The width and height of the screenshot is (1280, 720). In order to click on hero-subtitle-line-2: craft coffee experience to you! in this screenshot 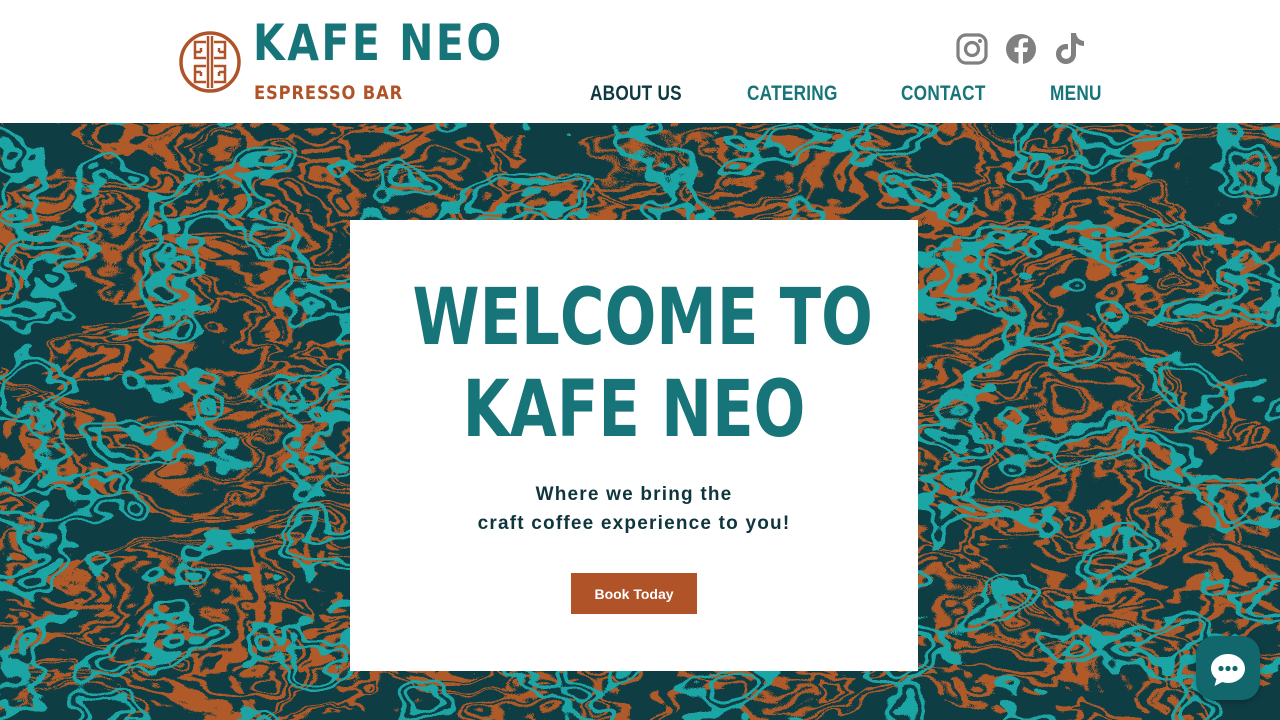, I will do `click(634, 523)`.